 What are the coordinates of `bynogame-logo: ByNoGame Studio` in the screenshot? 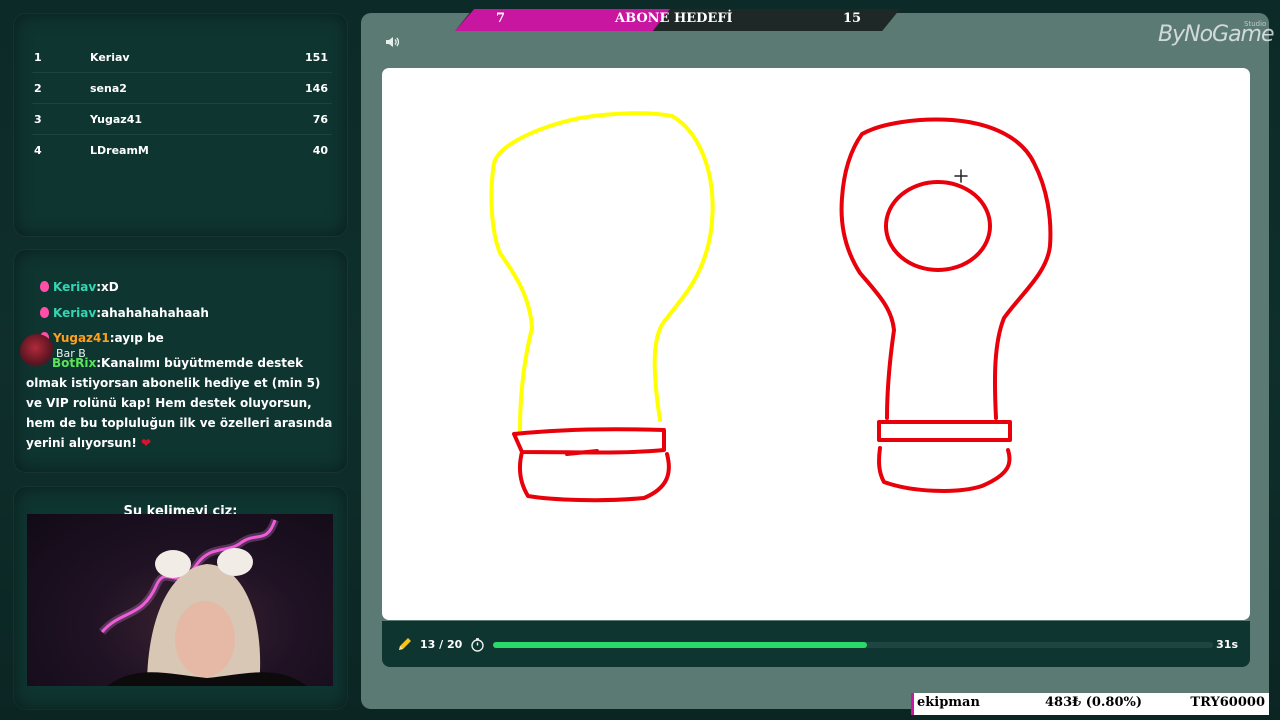 It's located at (1216, 36).